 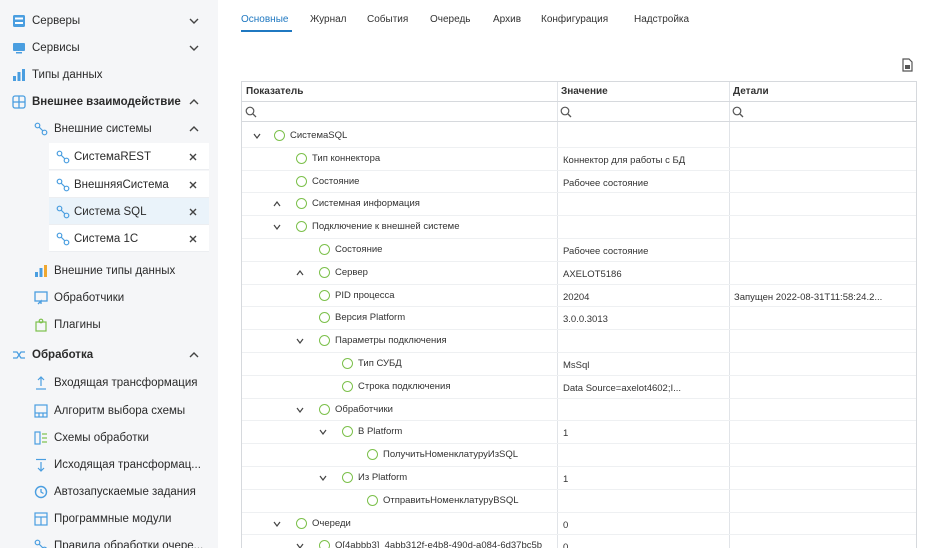 I want to click on sidebar-item-system-1c: Система 1С, so click(x=109, y=238).